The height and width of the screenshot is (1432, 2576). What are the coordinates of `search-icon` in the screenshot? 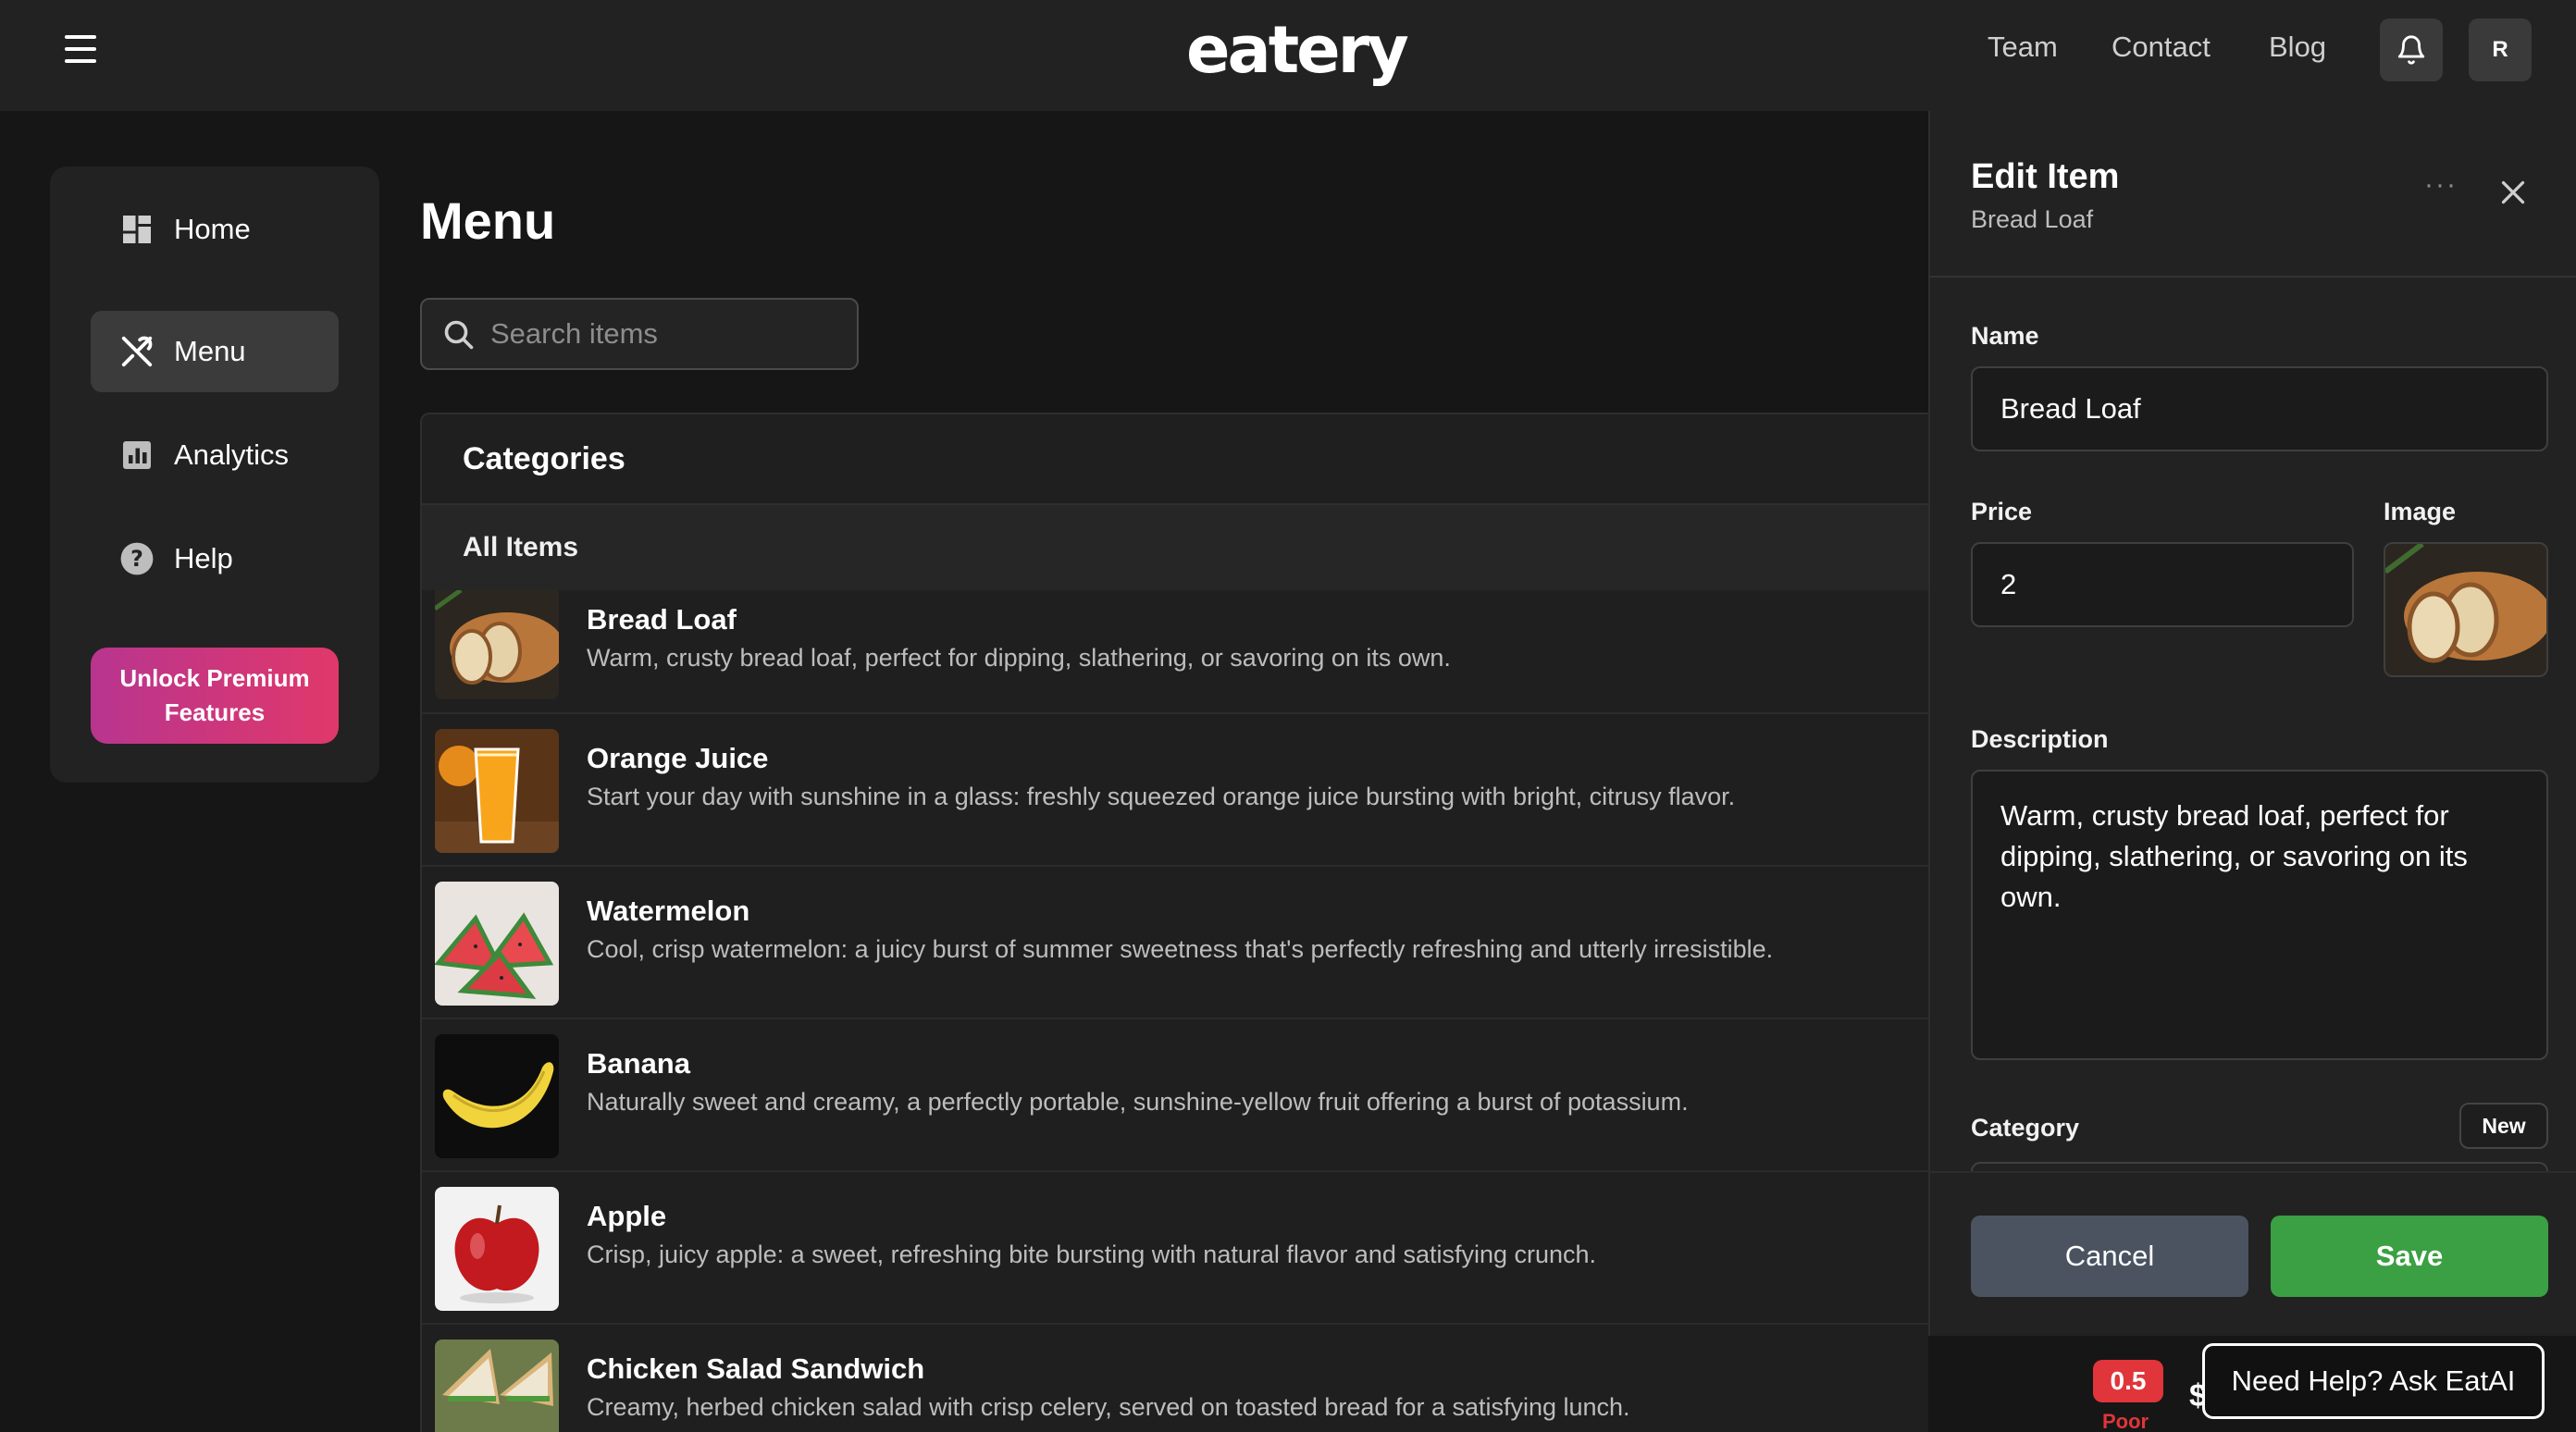 It's located at (459, 335).